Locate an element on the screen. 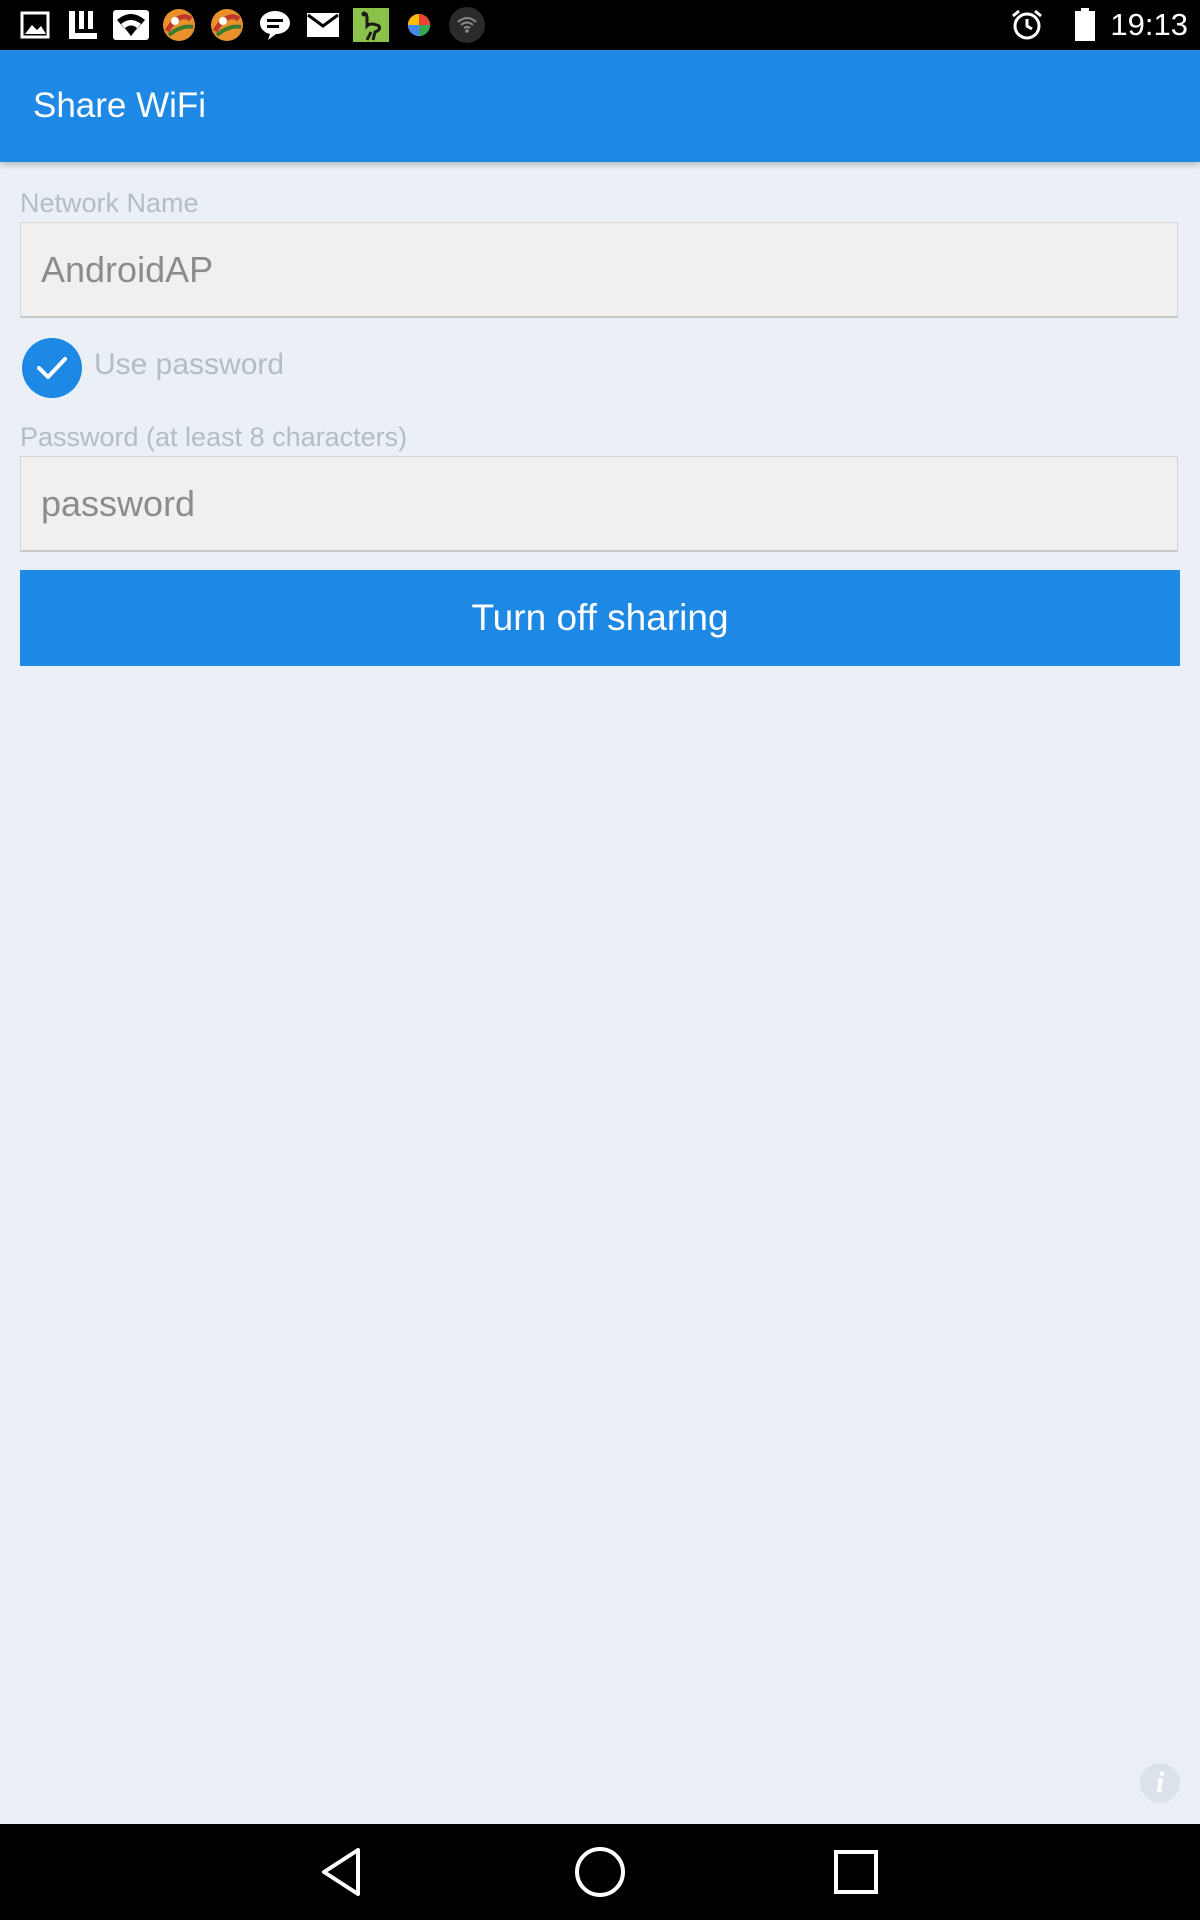 This screenshot has width=1200, height=1920. wifi-dark-icon is located at coordinates (467, 25).